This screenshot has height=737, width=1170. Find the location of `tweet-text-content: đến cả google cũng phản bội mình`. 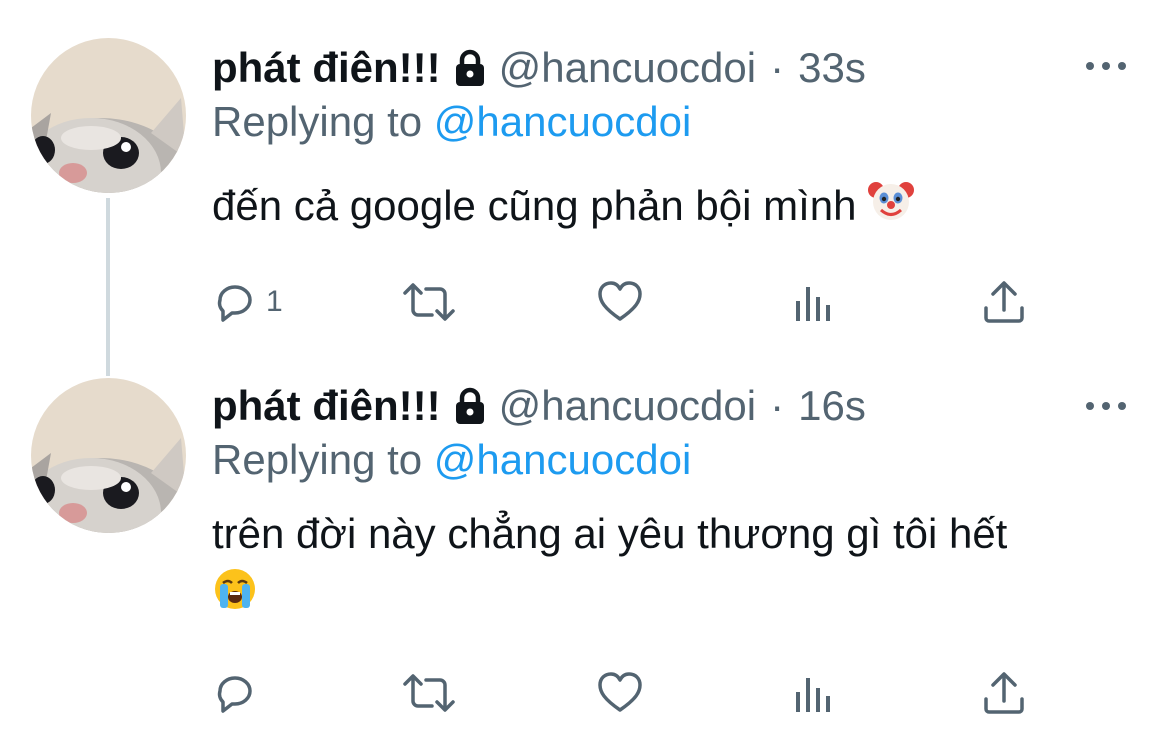

tweet-text-content: đến cả google cũng phản bội mình is located at coordinates (534, 205).